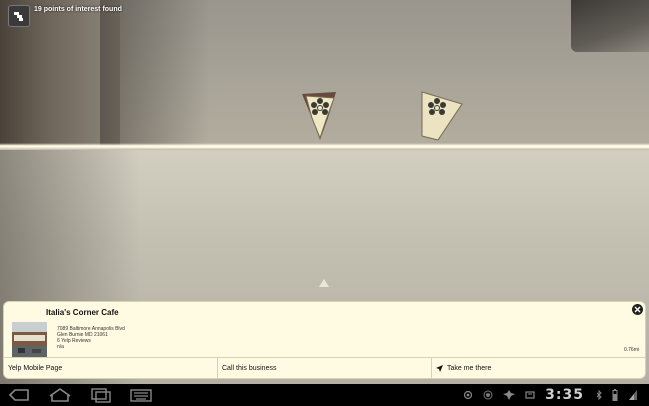 The image size is (649, 406). Describe the element at coordinates (35, 368) in the screenshot. I see `yelp-mobile-page-label: Yelp Mobile Page` at that location.